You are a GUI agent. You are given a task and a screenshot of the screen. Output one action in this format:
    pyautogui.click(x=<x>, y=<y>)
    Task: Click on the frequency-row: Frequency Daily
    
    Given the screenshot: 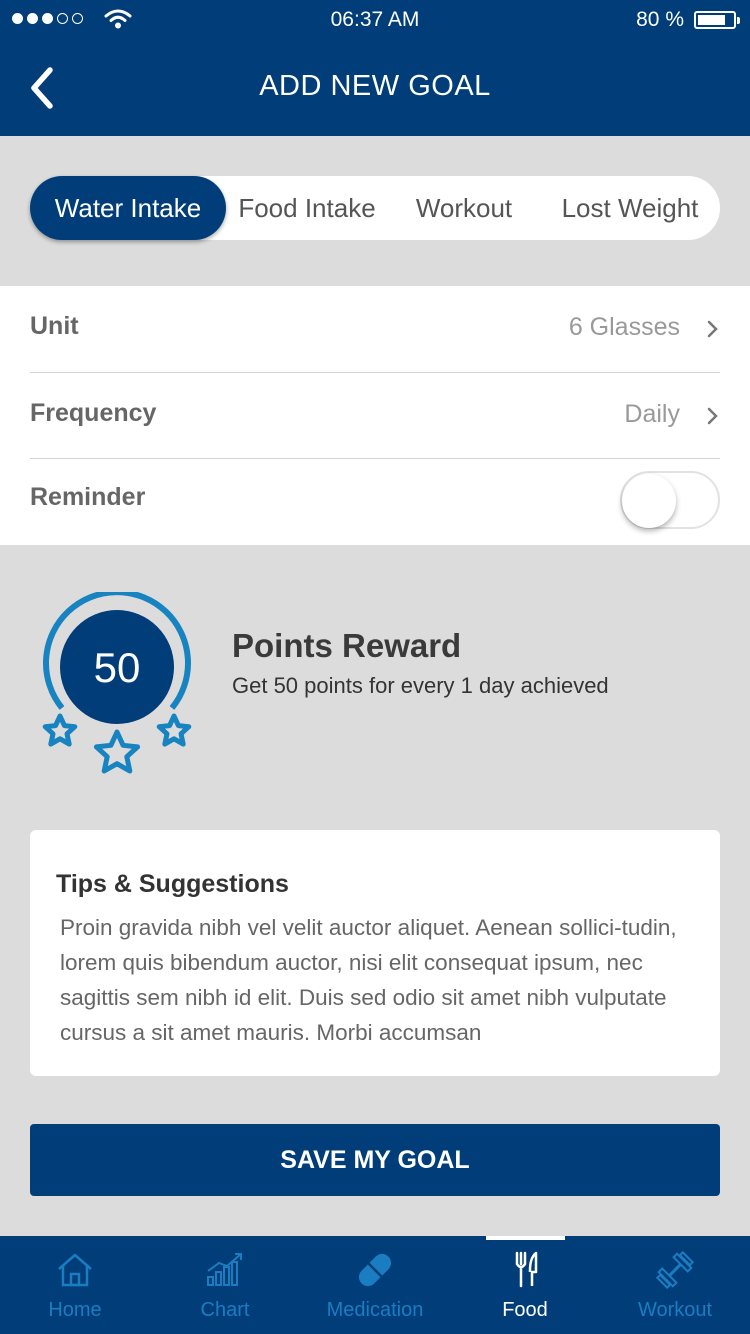 What is the action you would take?
    pyautogui.click(x=375, y=415)
    